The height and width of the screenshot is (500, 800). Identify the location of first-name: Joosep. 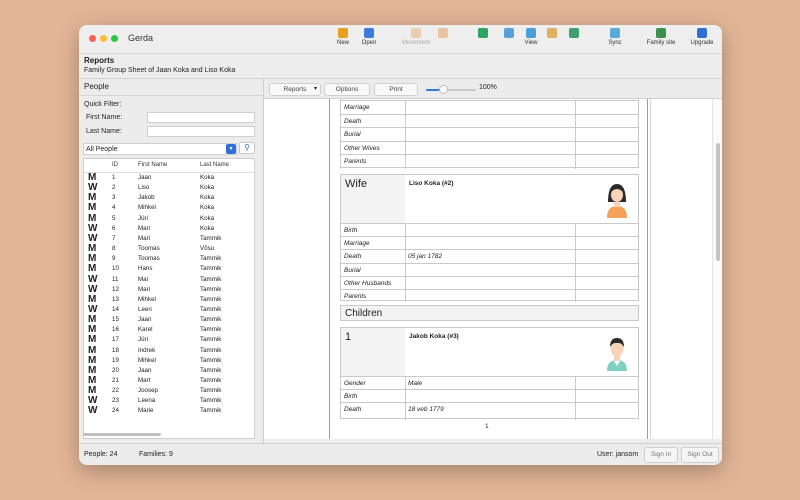
(148, 391).